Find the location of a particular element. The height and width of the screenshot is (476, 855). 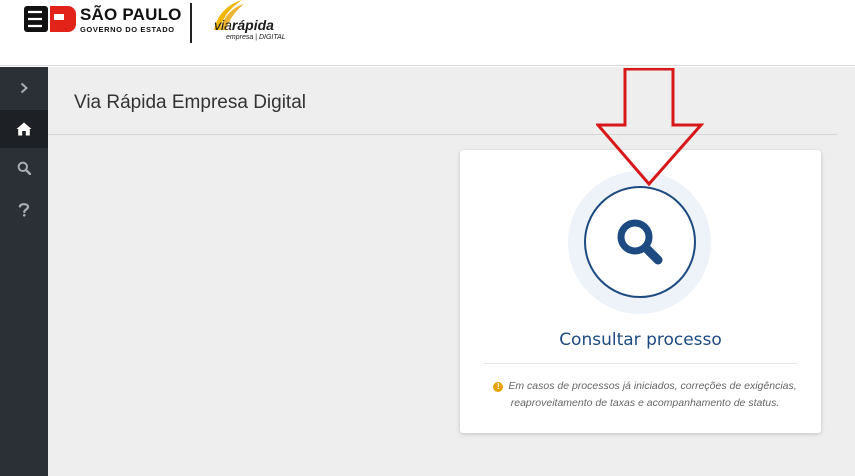

sidebar is located at coordinates (24, 271).